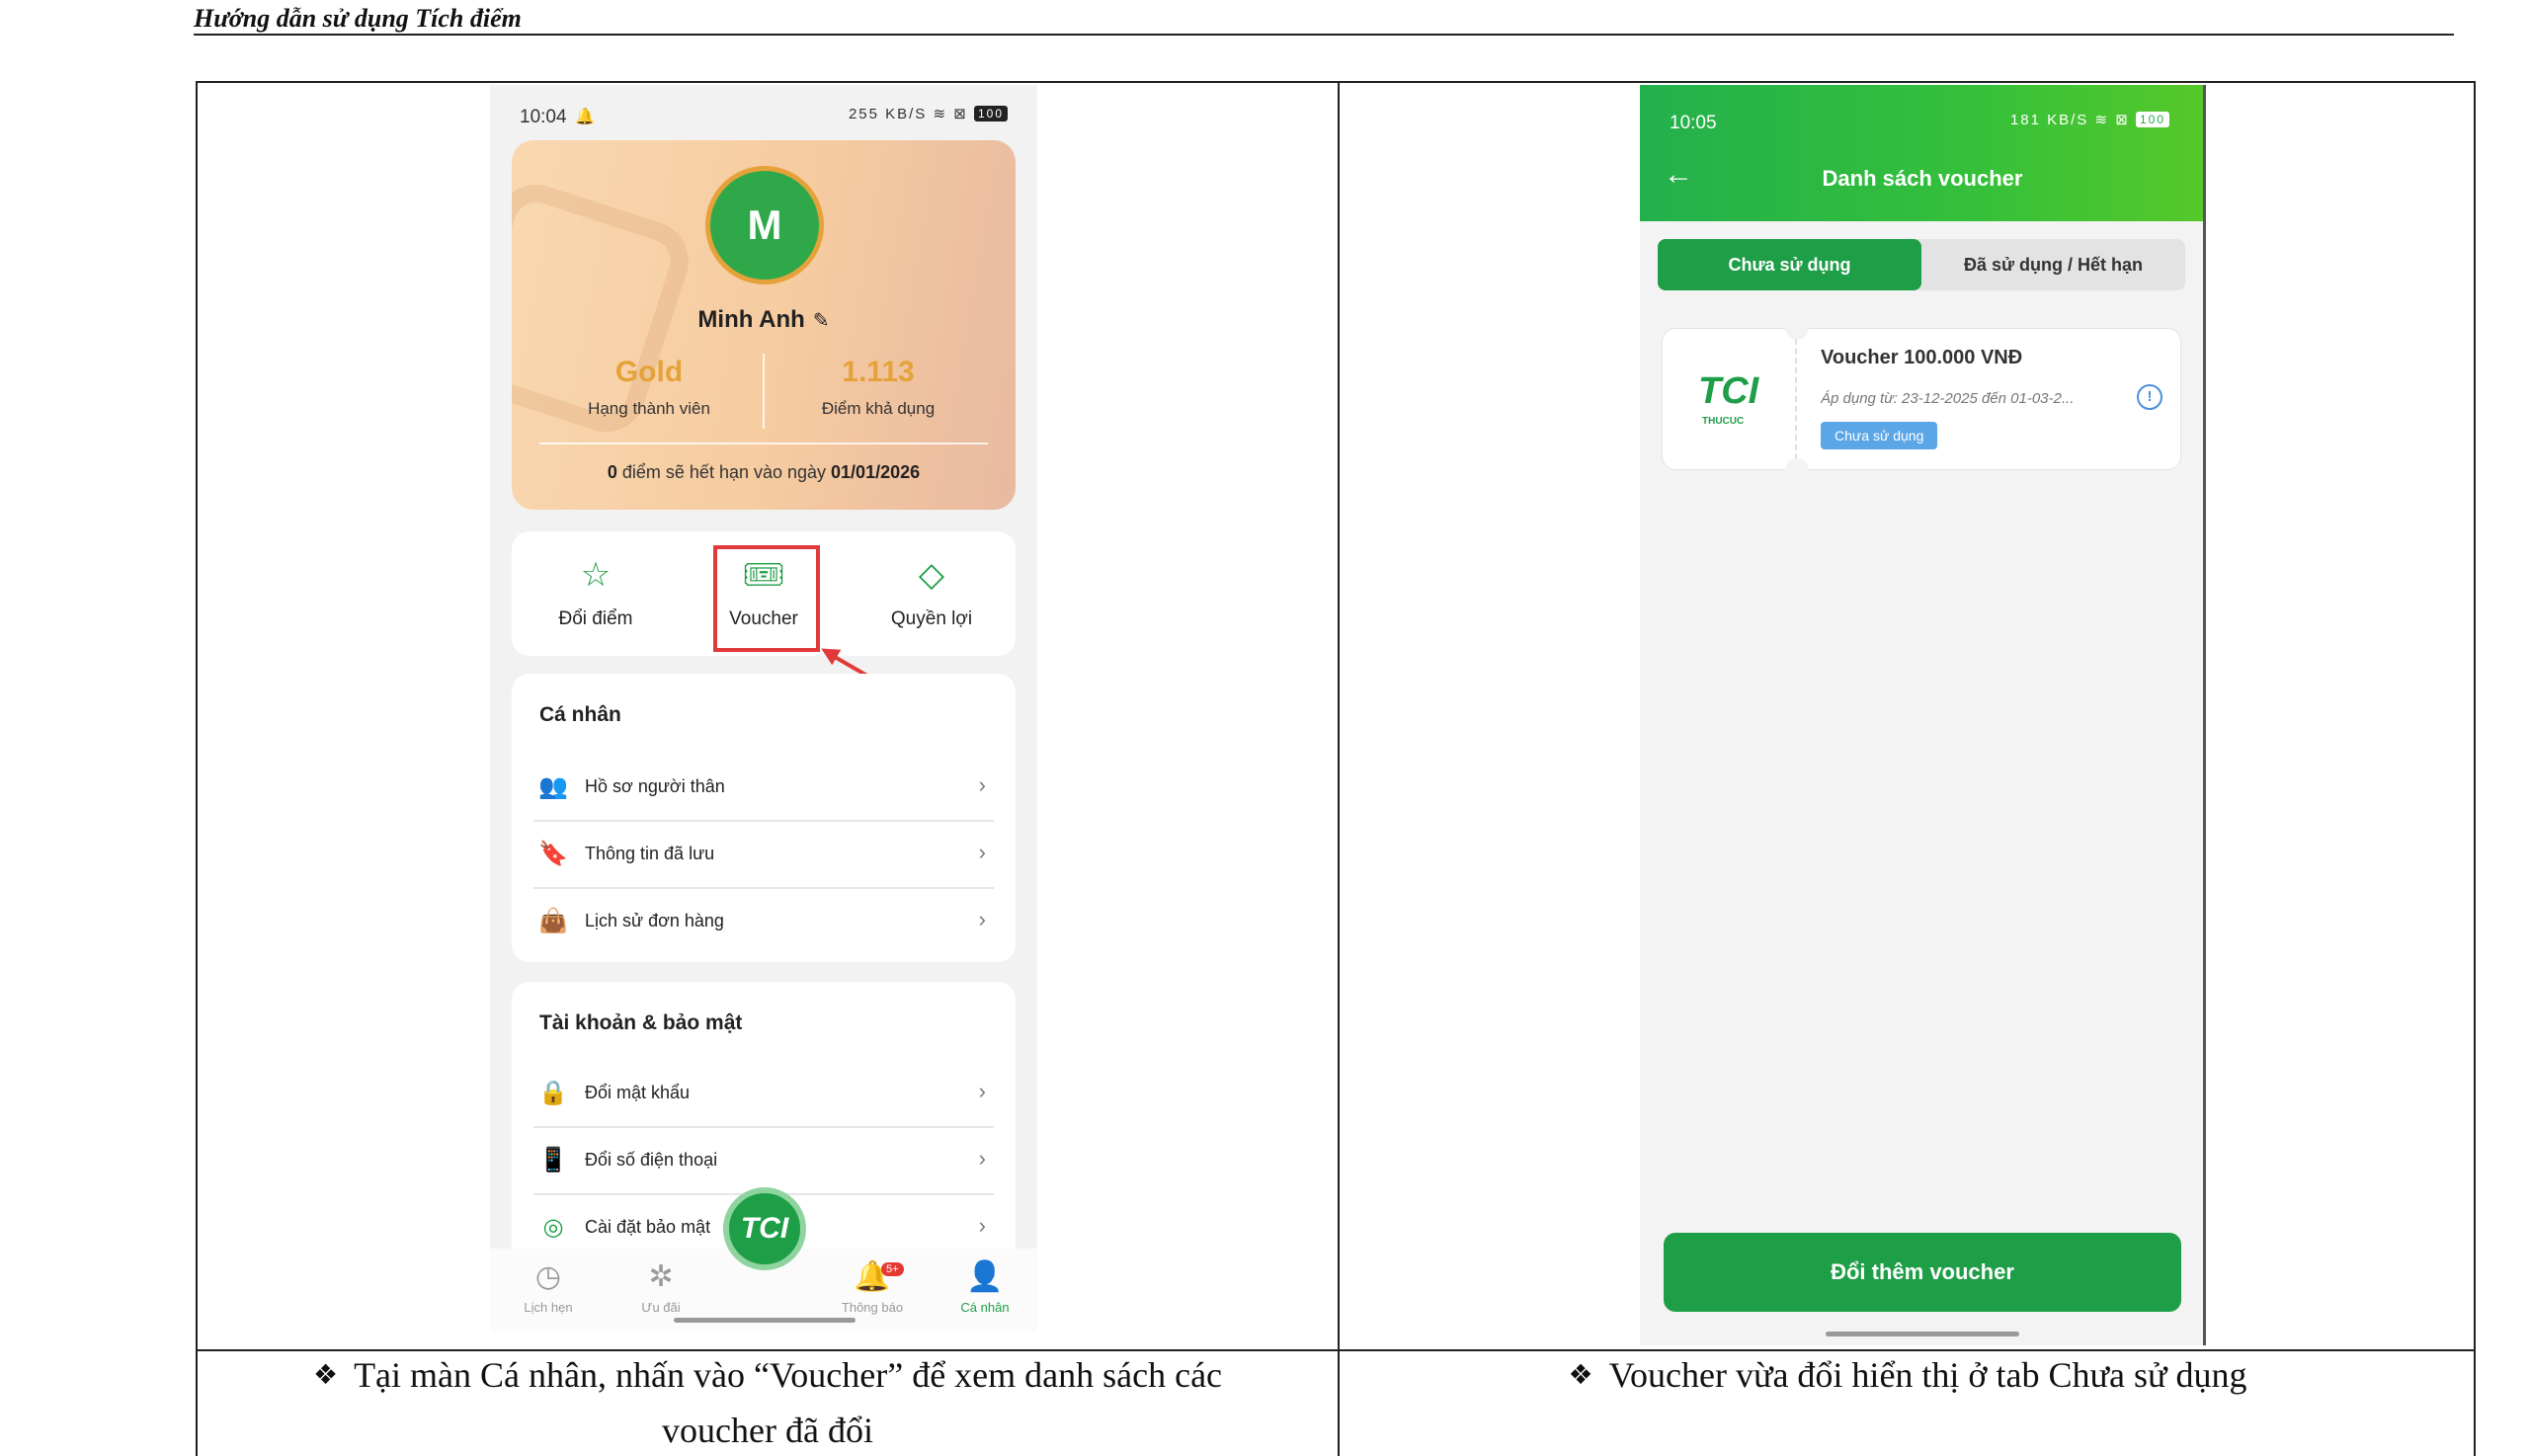 This screenshot has width=2529, height=1456. I want to click on menu-item-label: Đổi mật khẩu, so click(638, 1092).